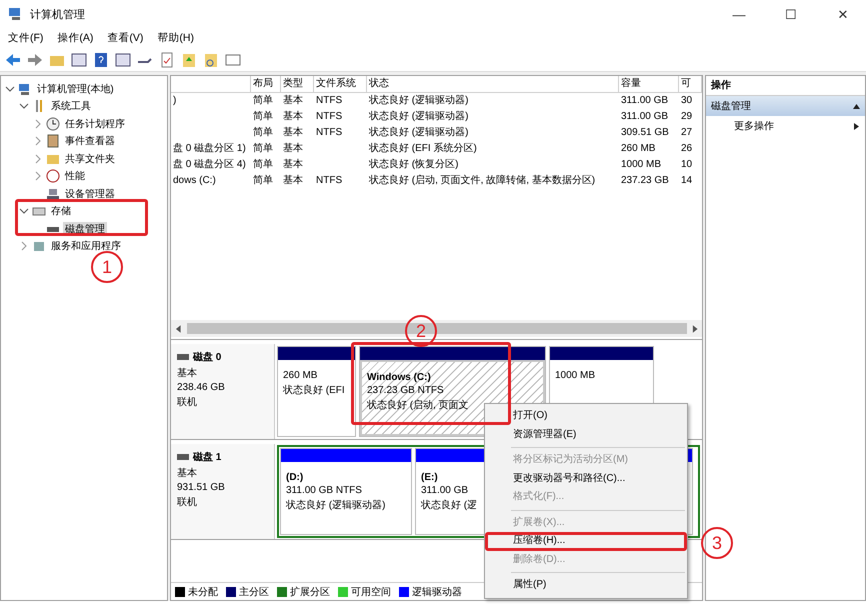 This screenshot has height=604, width=866. I want to click on action-label: 更多操作, so click(754, 126).